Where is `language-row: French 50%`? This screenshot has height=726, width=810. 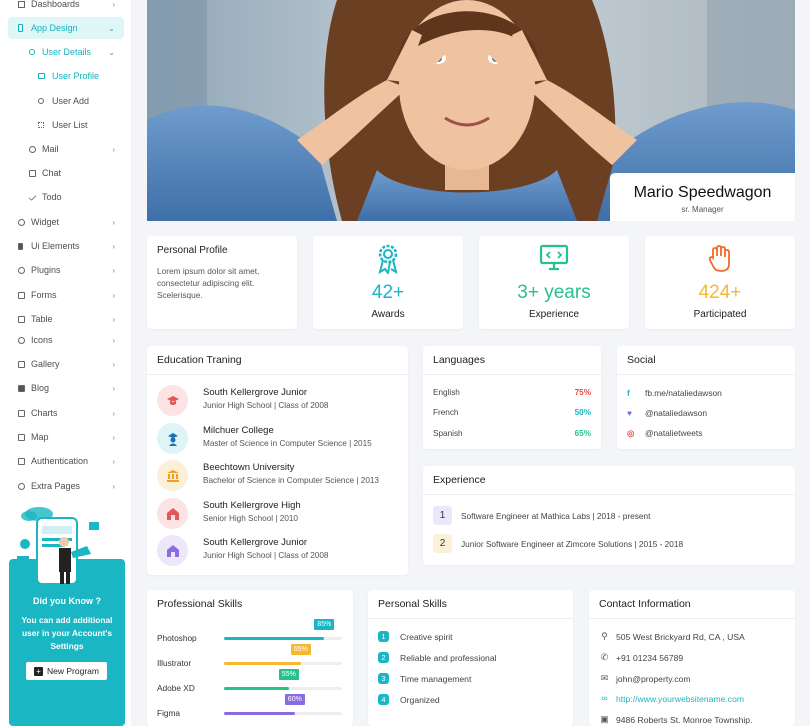
language-row: French 50% is located at coordinates (512, 412).